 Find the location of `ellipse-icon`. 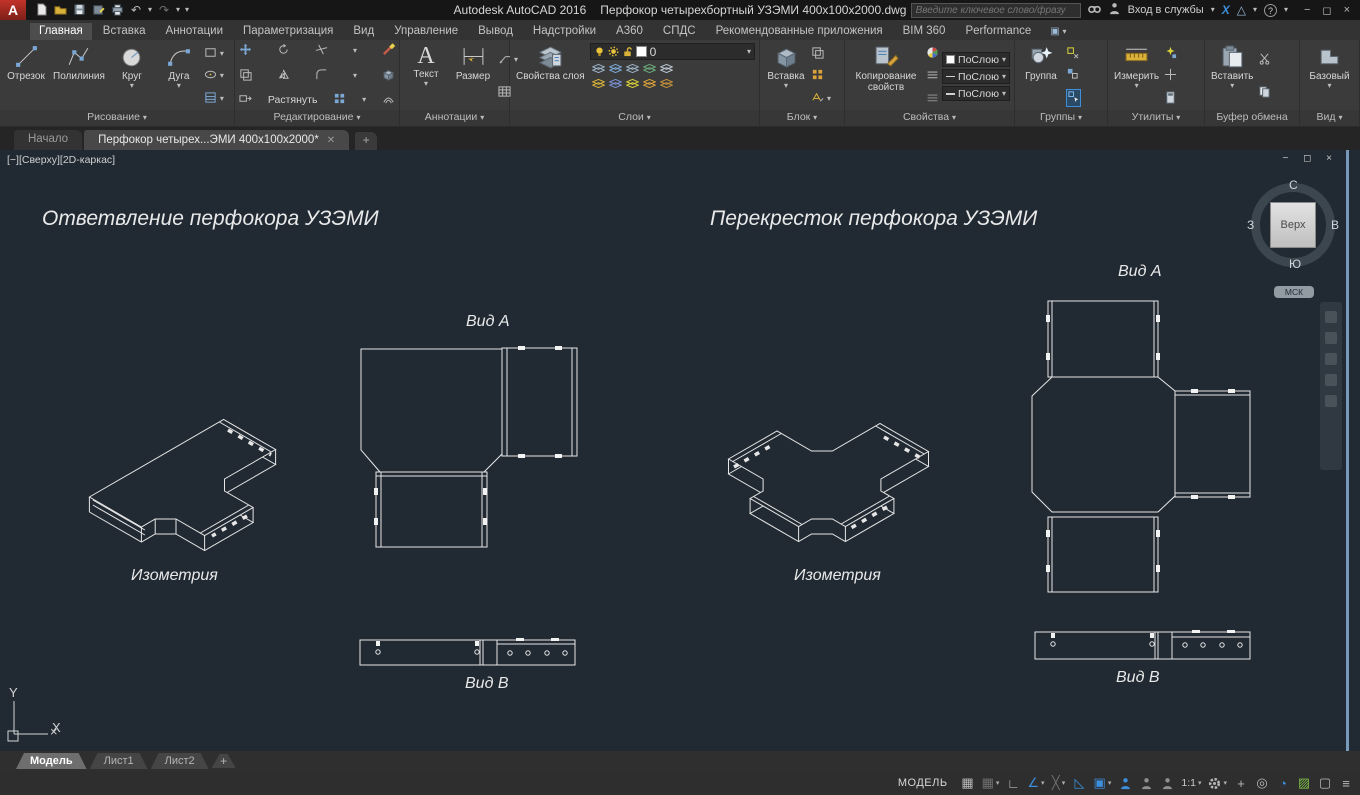

ellipse-icon is located at coordinates (210, 76).